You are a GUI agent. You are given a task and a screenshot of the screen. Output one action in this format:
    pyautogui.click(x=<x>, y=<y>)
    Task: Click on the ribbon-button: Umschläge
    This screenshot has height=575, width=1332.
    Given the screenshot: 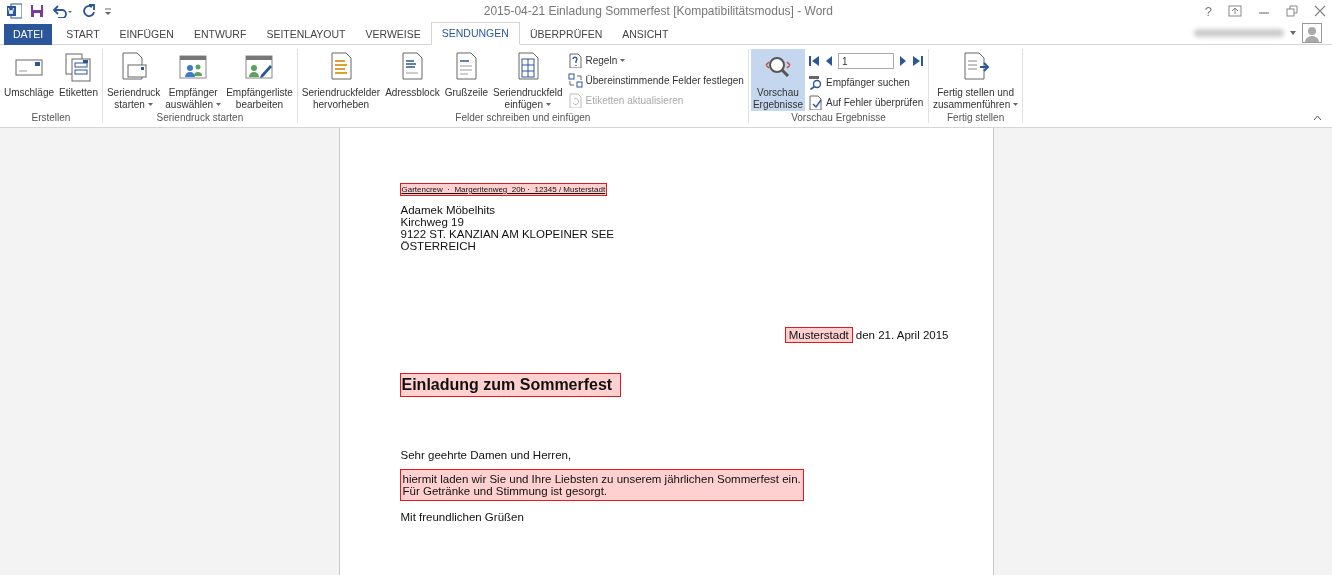 What is the action you would take?
    pyautogui.click(x=29, y=80)
    